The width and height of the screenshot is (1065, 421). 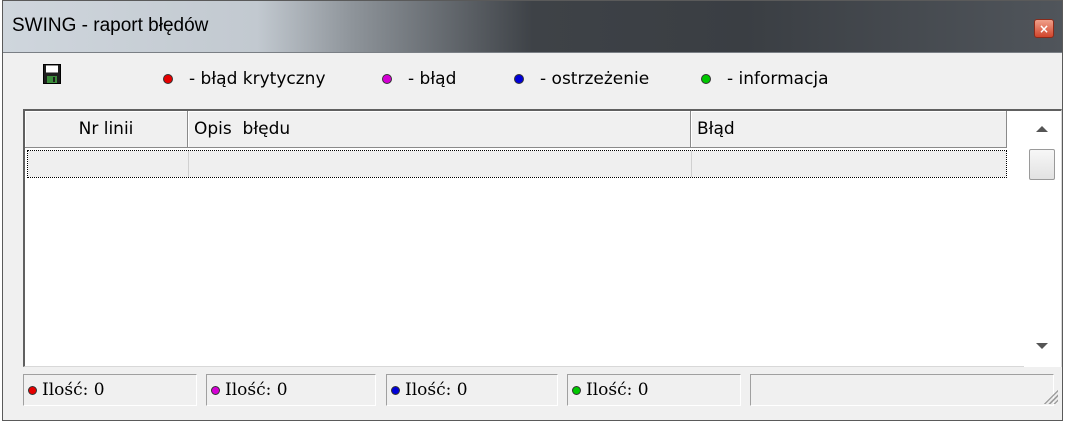 I want to click on vertical-scrollbar, so click(x=1042, y=239).